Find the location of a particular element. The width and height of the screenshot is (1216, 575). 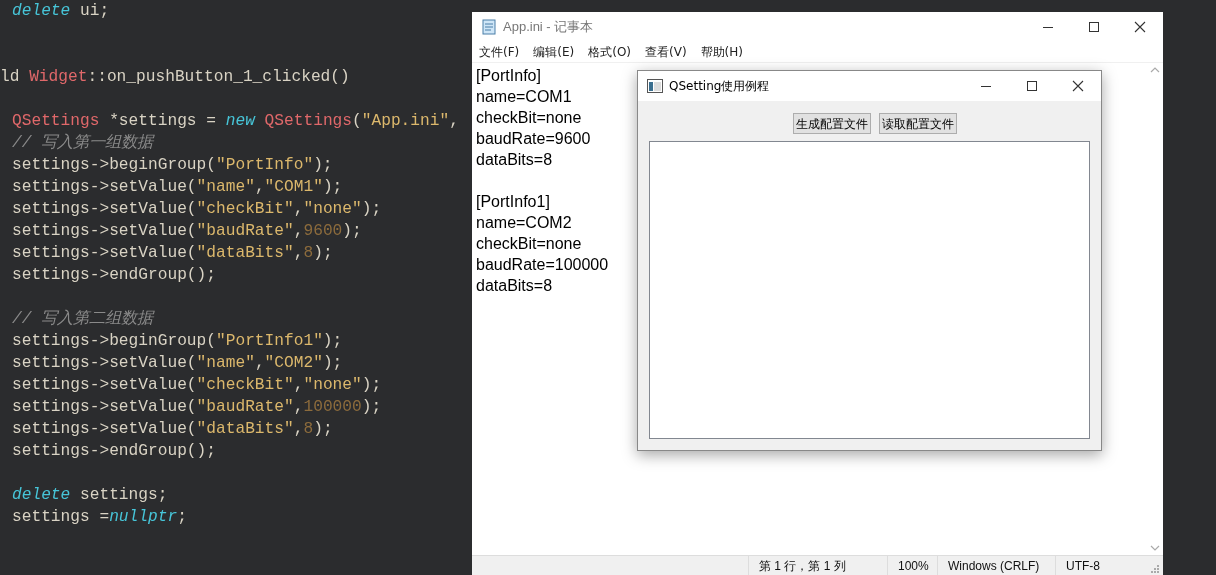

menu-item: 帮助(H) is located at coordinates (721, 52).